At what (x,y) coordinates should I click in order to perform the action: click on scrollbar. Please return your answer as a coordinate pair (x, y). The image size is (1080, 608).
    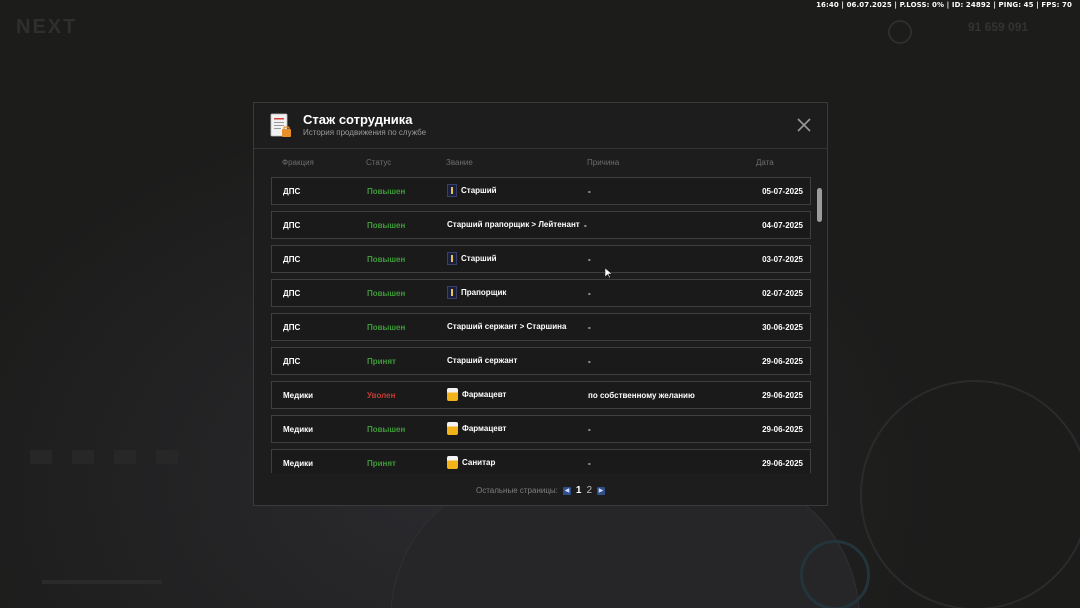
    Looking at the image, I should click on (820, 328).